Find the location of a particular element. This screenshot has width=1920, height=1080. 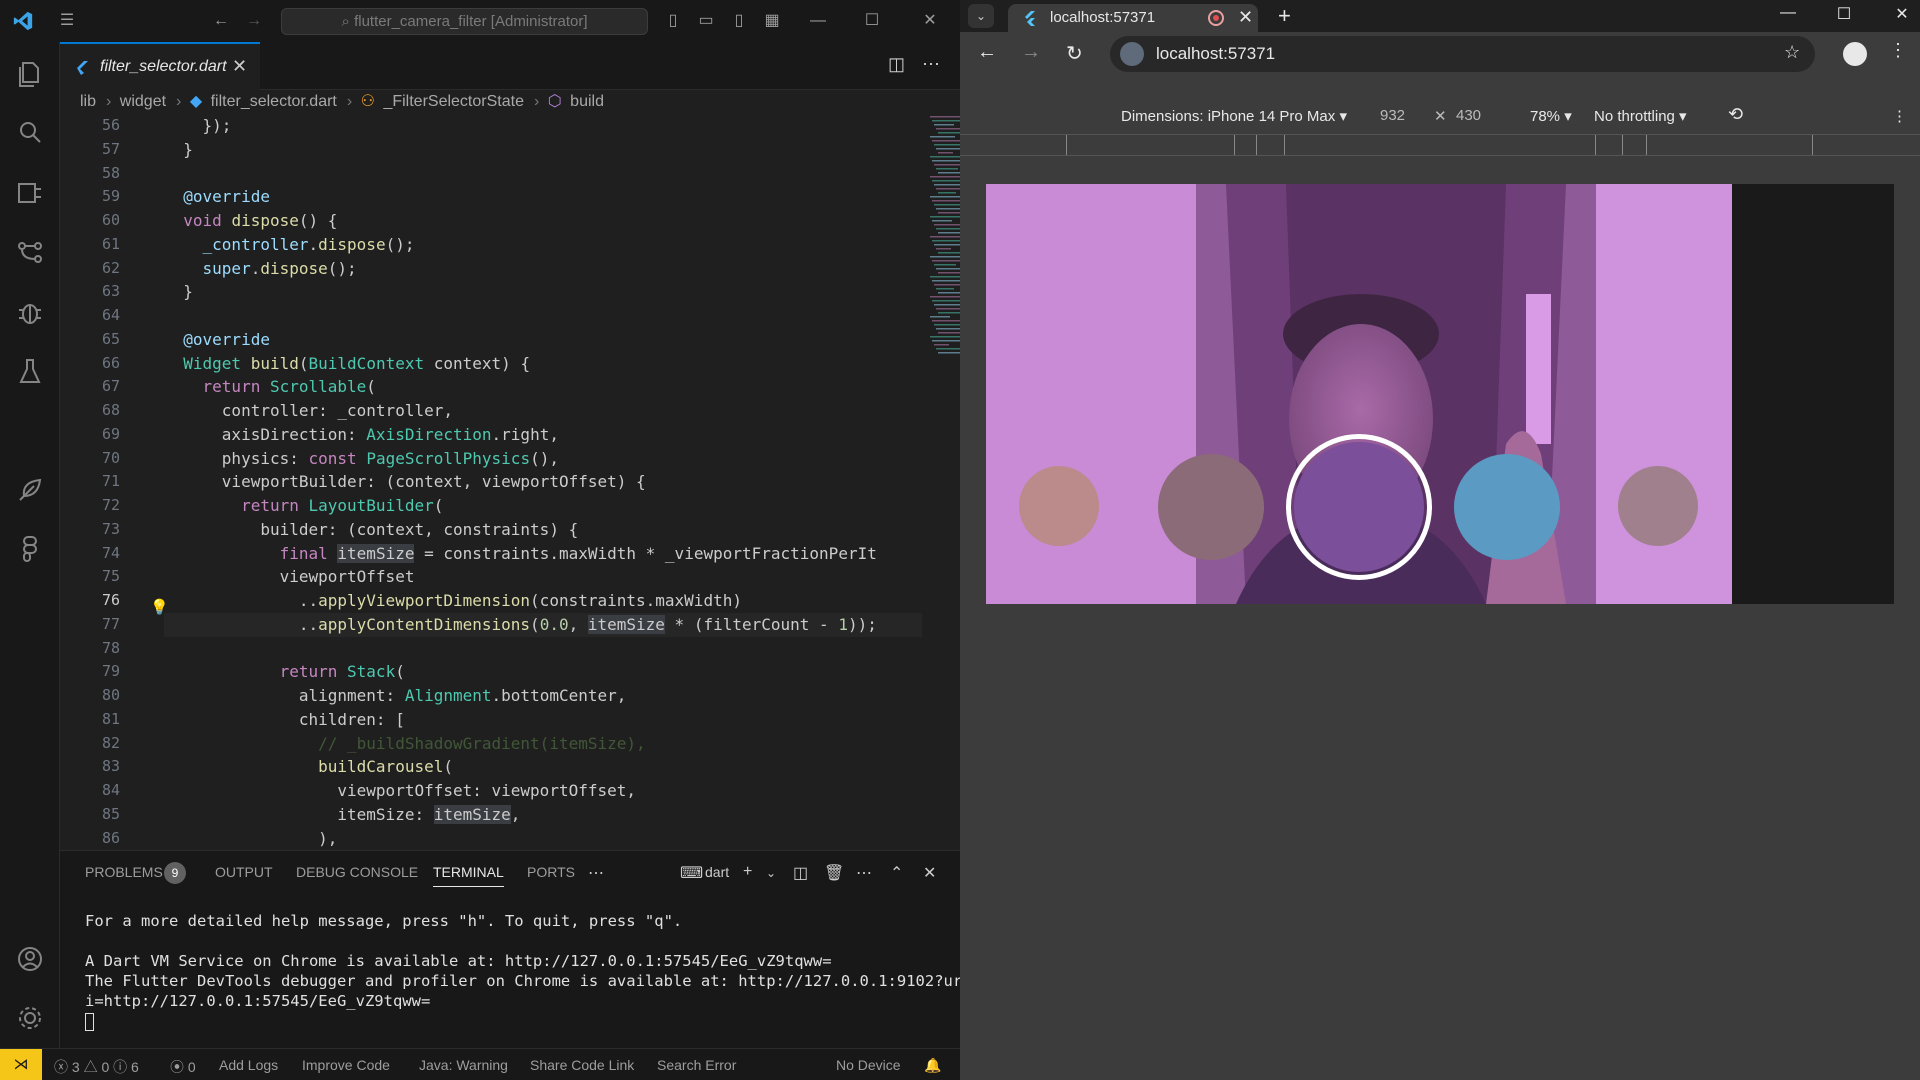

source-control-icon is located at coordinates (30, 193).